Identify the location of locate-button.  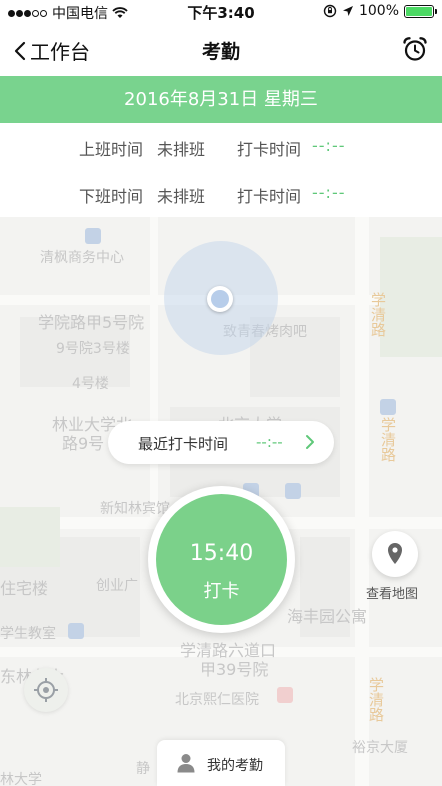
(46, 690).